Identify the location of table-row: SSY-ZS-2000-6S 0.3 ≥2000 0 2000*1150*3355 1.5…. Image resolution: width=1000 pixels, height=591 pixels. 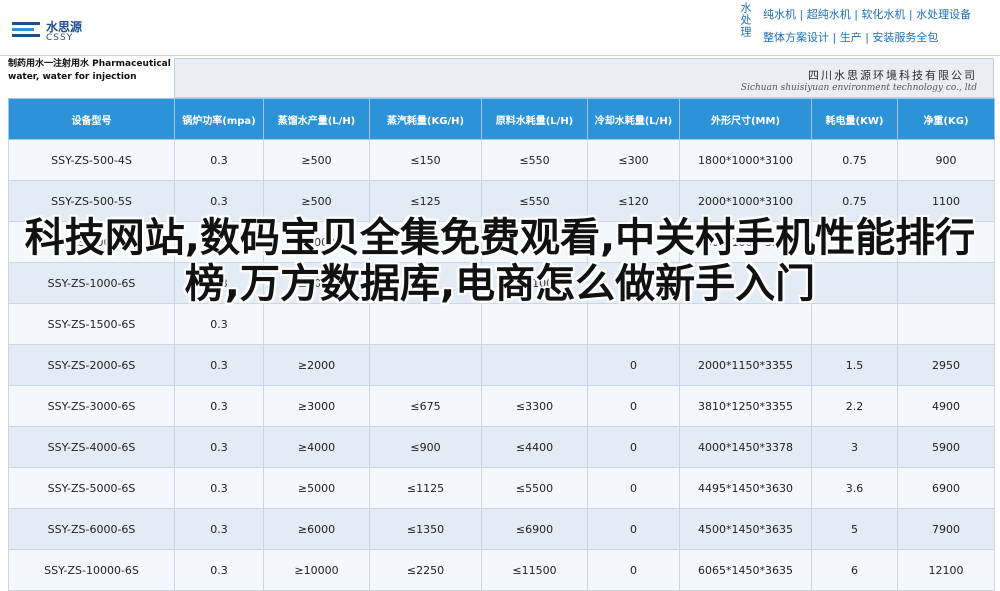
(501, 365).